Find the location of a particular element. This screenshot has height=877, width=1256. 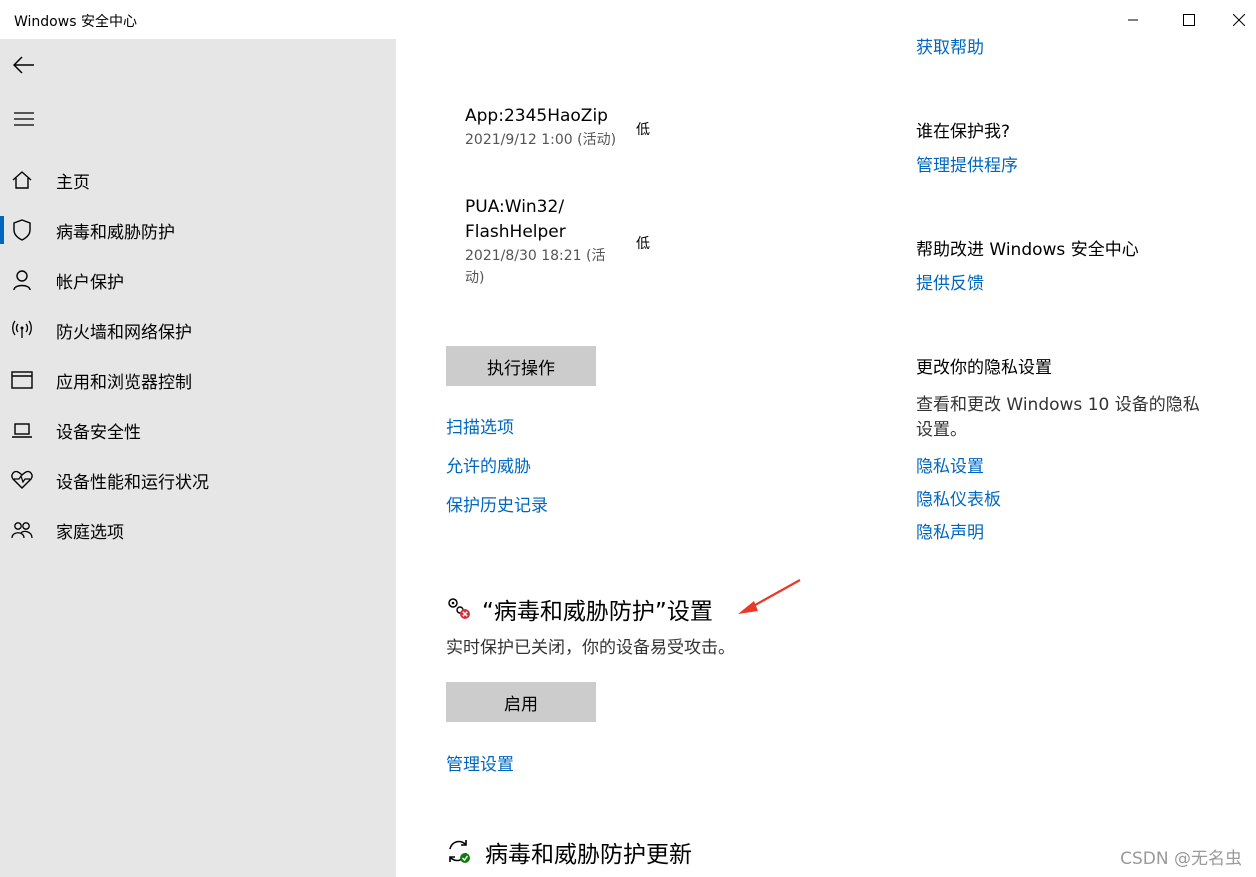

sidebar-item-virus-protection: 病毒和威胁防护 is located at coordinates (198, 230).